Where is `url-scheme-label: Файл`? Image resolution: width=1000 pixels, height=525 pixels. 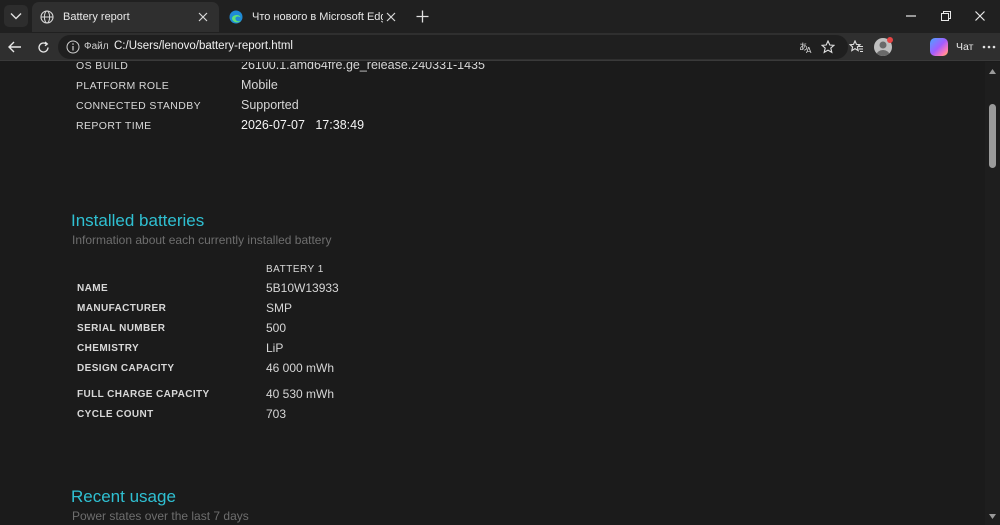
url-scheme-label: Файл is located at coordinates (96, 46).